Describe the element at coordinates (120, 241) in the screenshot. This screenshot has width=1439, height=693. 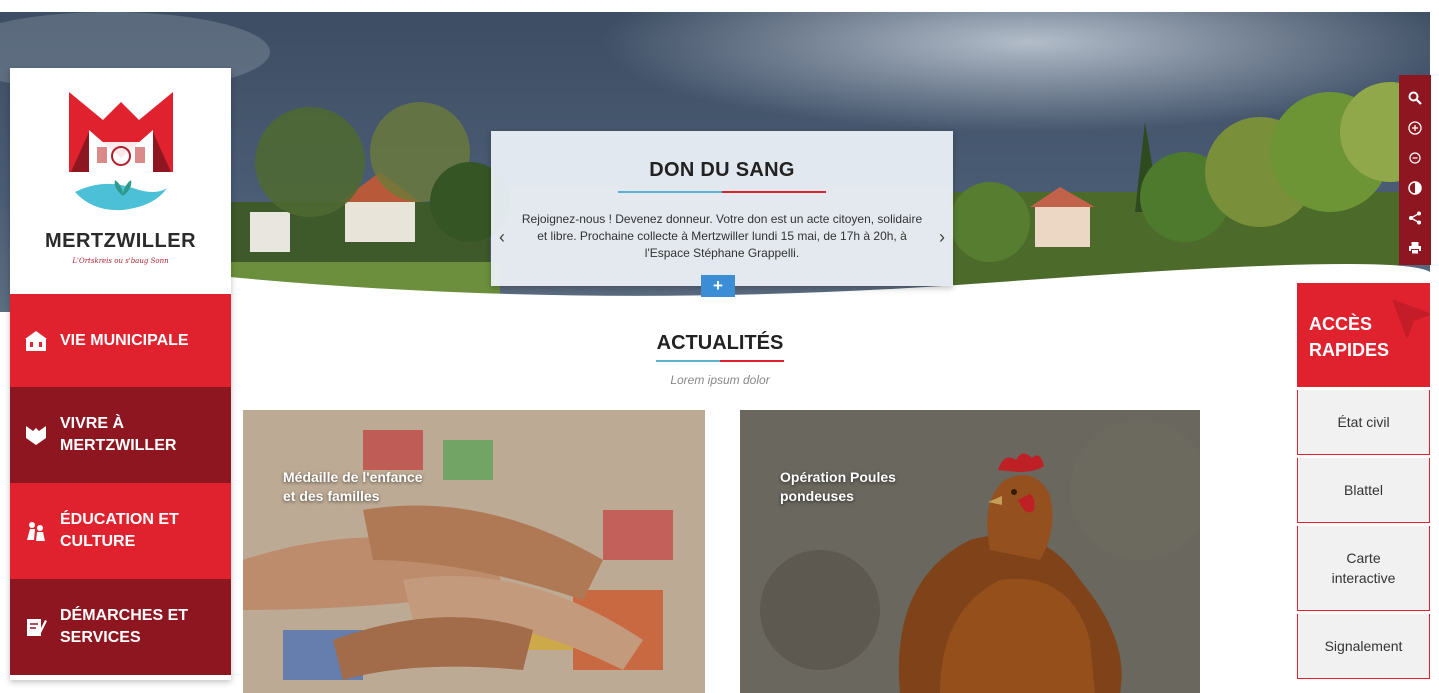
I see `logo-title: MERTZWILLER` at that location.